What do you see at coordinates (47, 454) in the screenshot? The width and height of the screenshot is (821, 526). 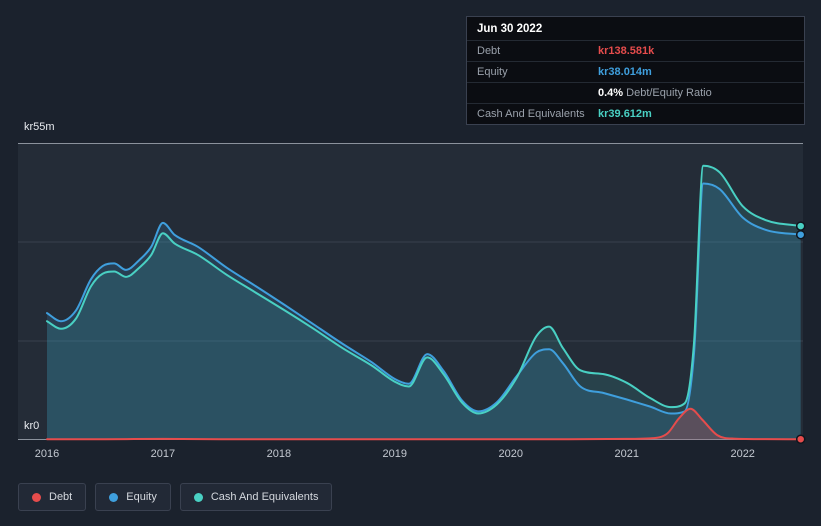 I see `x-tick-label-2016: 2016` at bounding box center [47, 454].